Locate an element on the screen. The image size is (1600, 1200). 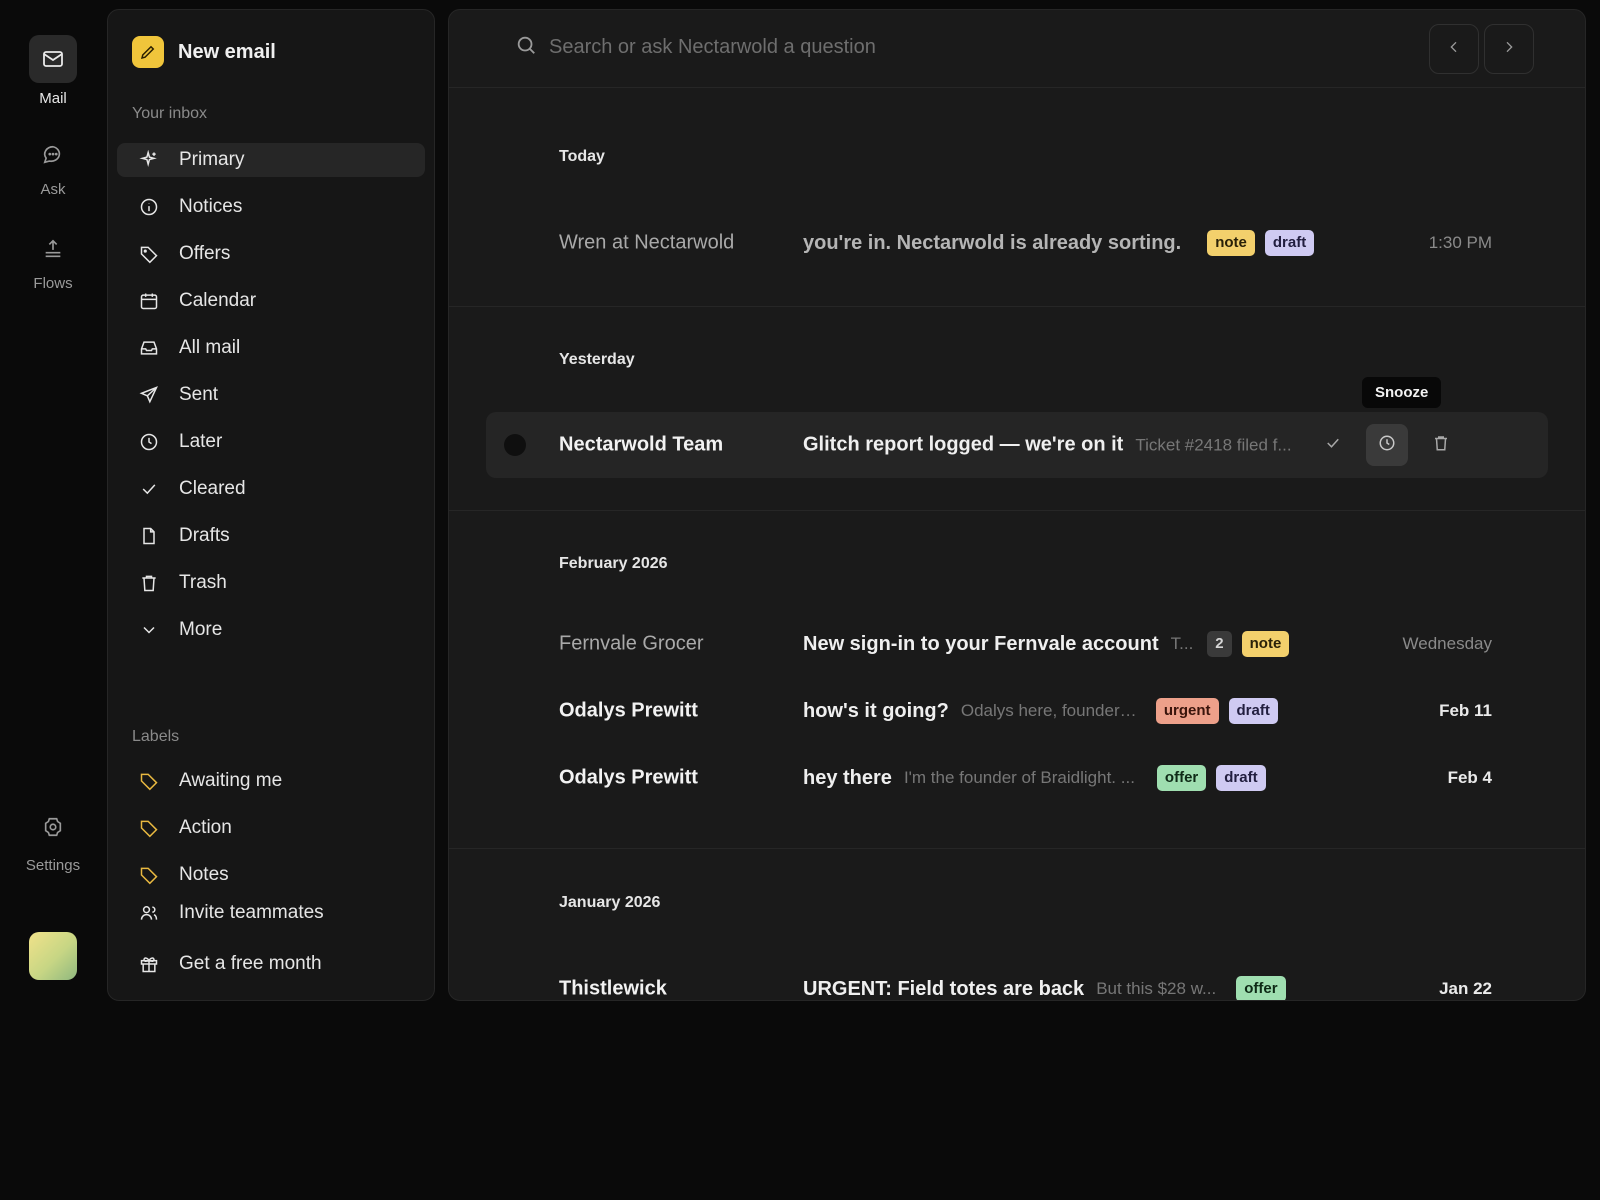
inbox-icon is located at coordinates (149, 348).